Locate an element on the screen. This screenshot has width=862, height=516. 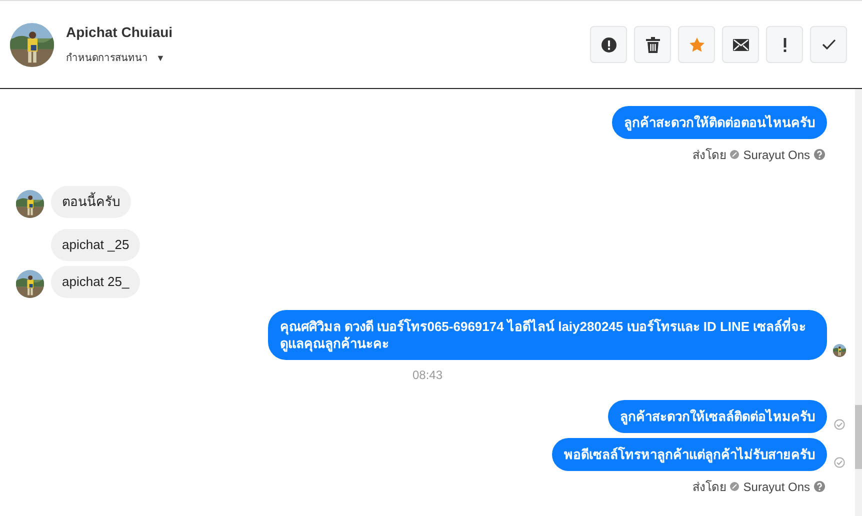
message-bubble: ลูกค้าสะดวกให้ติดต่อตอนไหนครับ is located at coordinates (719, 122).